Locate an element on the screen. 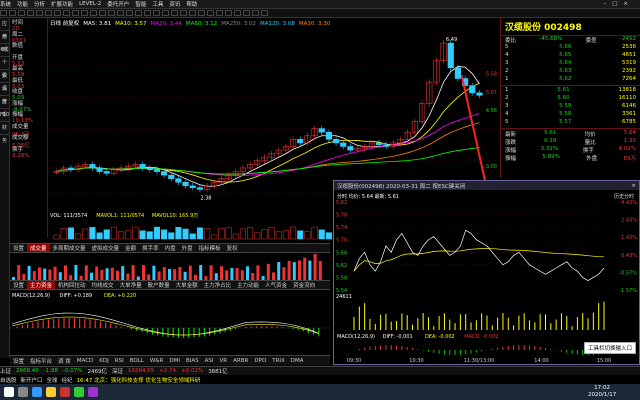 This screenshot has height=400, width=640. news-item: 16:47 北京：强化科技支撑 优化生物安全领域科研 is located at coordinates (139, 380).